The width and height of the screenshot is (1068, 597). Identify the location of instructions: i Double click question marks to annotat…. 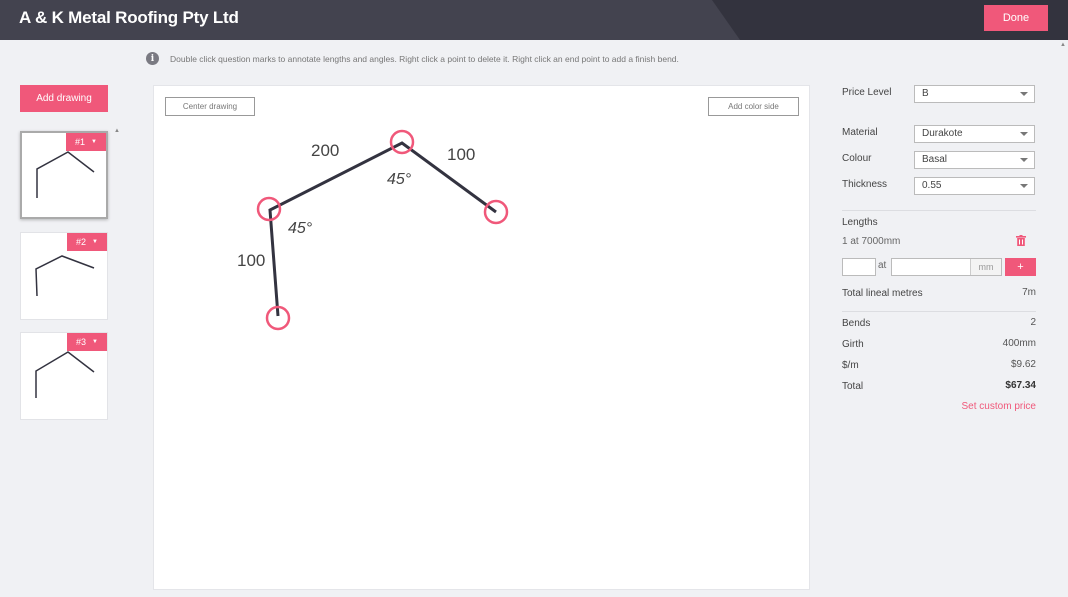
(412, 58).